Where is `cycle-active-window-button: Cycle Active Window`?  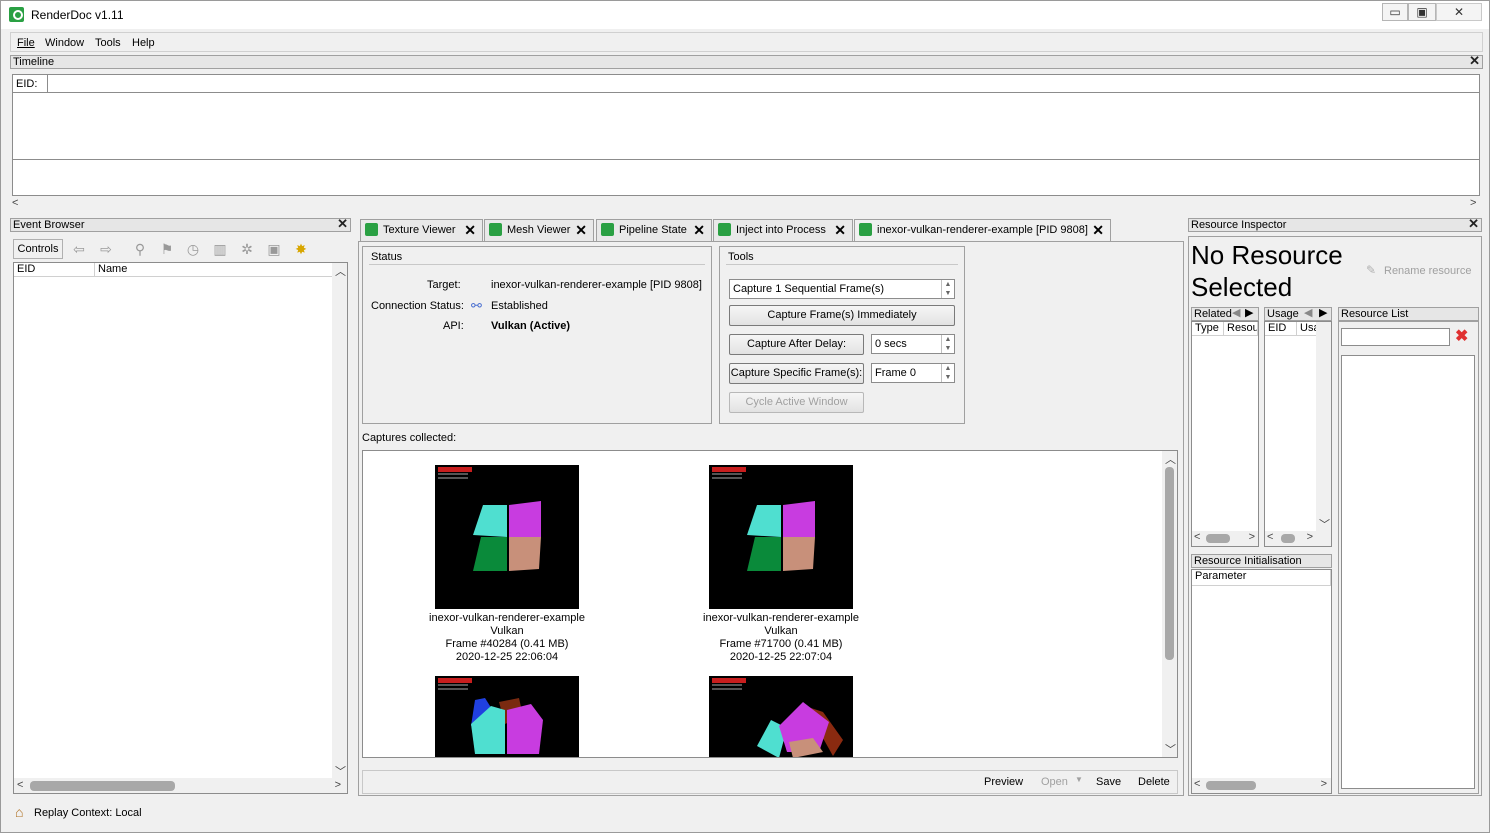
cycle-active-window-button: Cycle Active Window is located at coordinates (796, 402).